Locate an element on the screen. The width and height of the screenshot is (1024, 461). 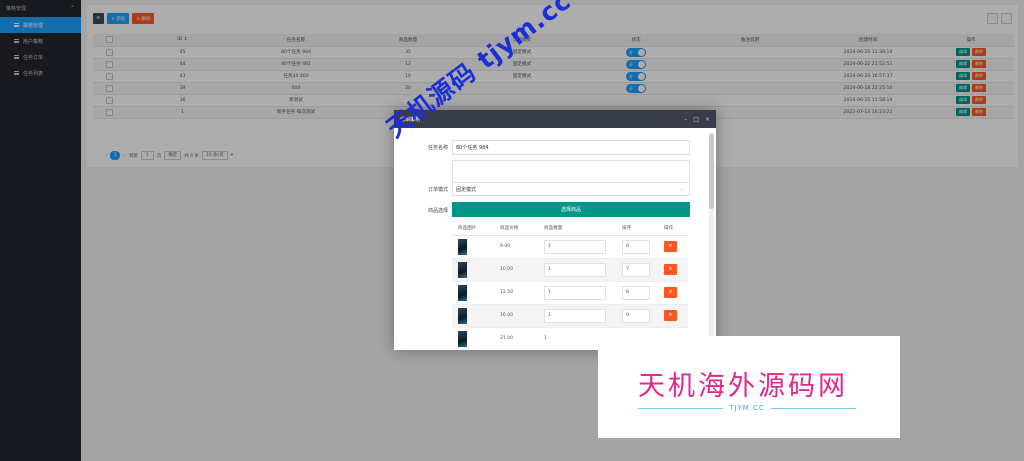
field-label-products: 商品选择 is located at coordinates (437, 210).